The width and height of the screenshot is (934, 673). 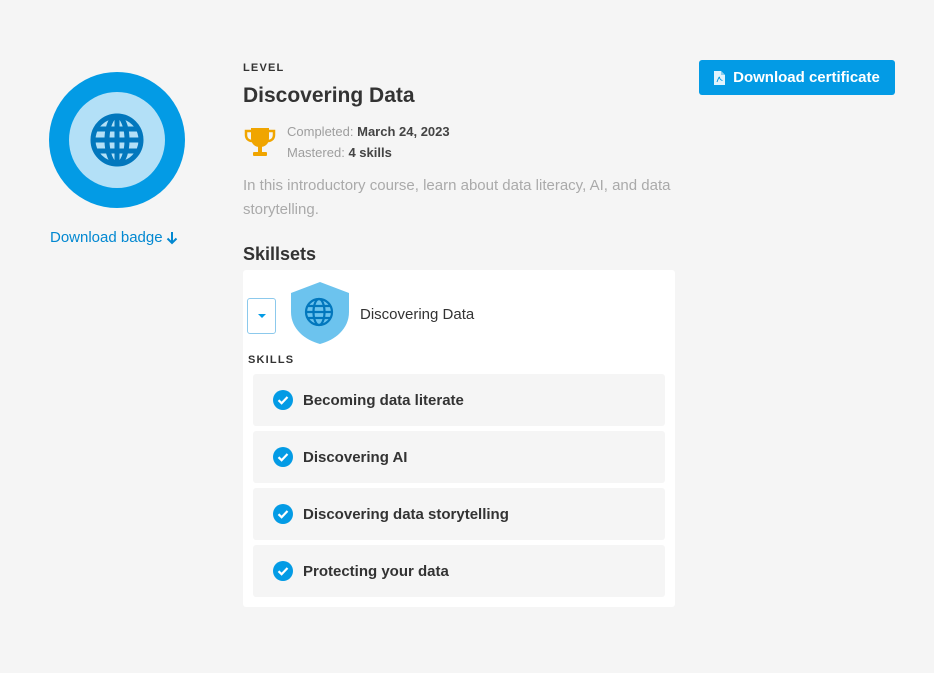 I want to click on download-badge-link: Download badge, so click(x=114, y=237).